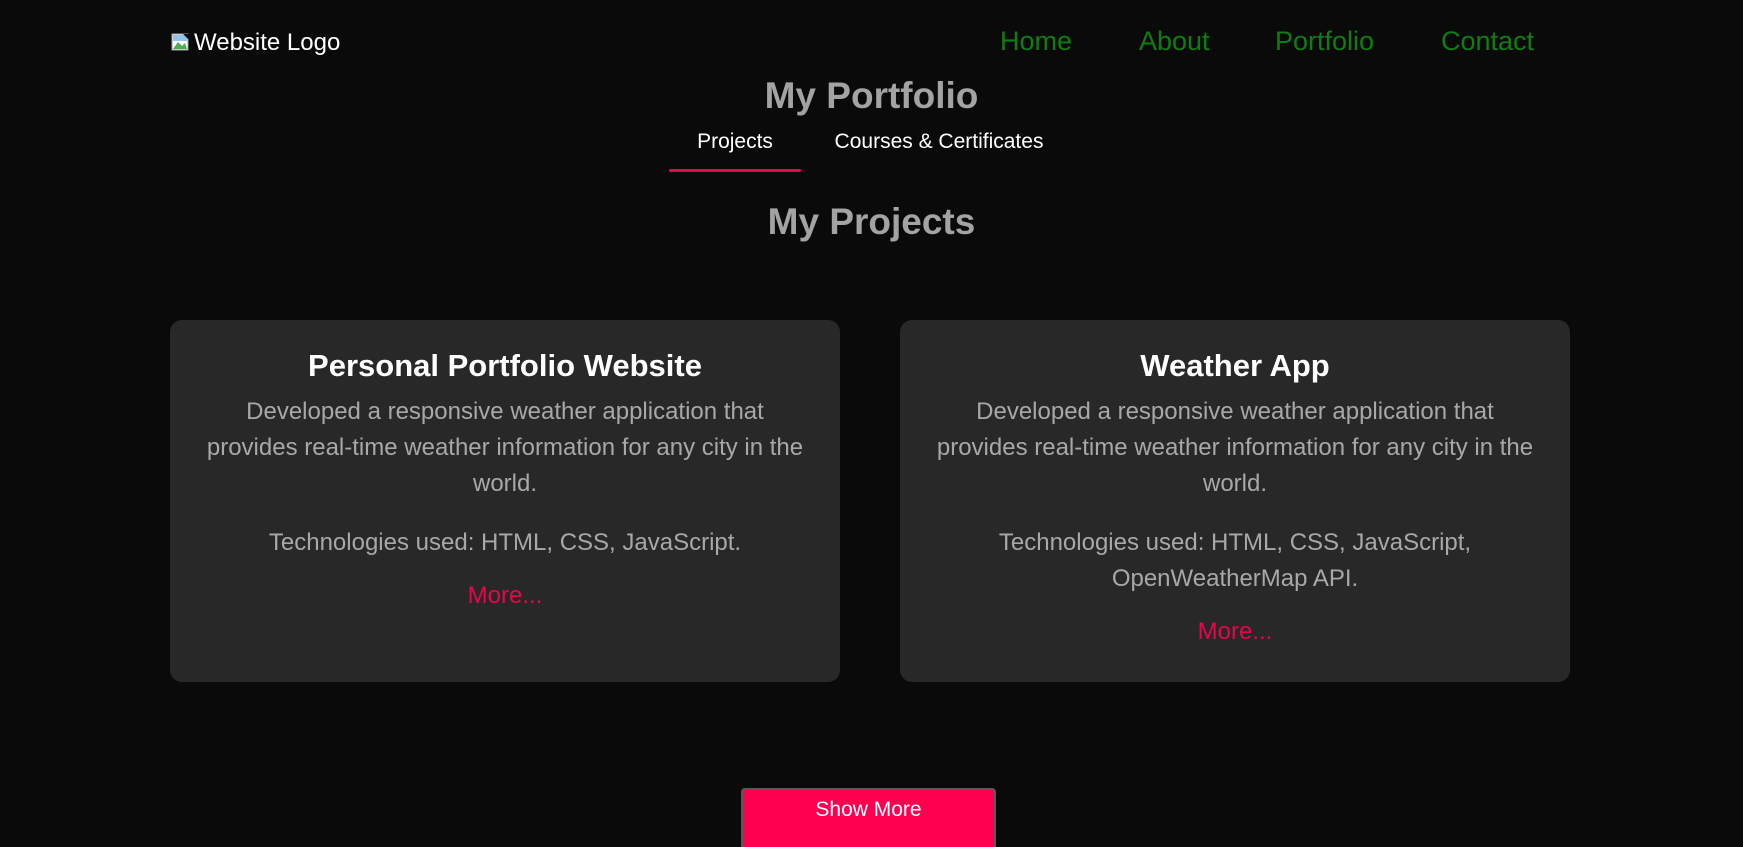 This screenshot has height=847, width=1743. I want to click on nav-contact: Contact, so click(1487, 41).